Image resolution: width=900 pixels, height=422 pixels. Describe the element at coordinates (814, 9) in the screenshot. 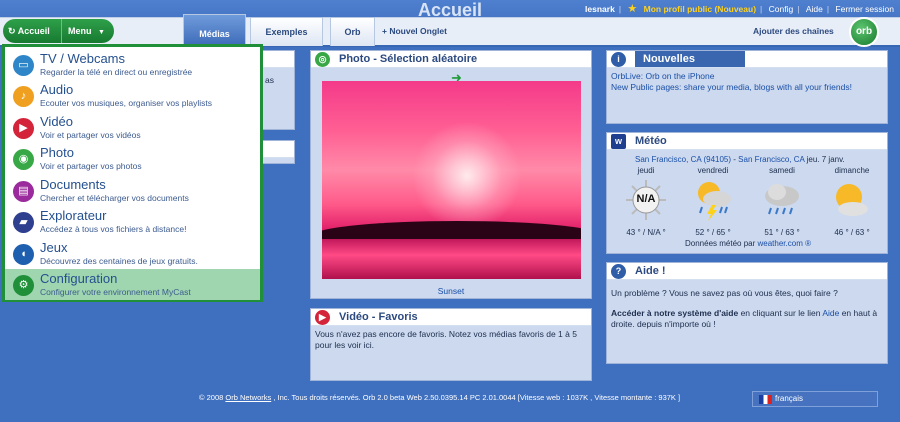

I see `help-link: Aide` at that location.